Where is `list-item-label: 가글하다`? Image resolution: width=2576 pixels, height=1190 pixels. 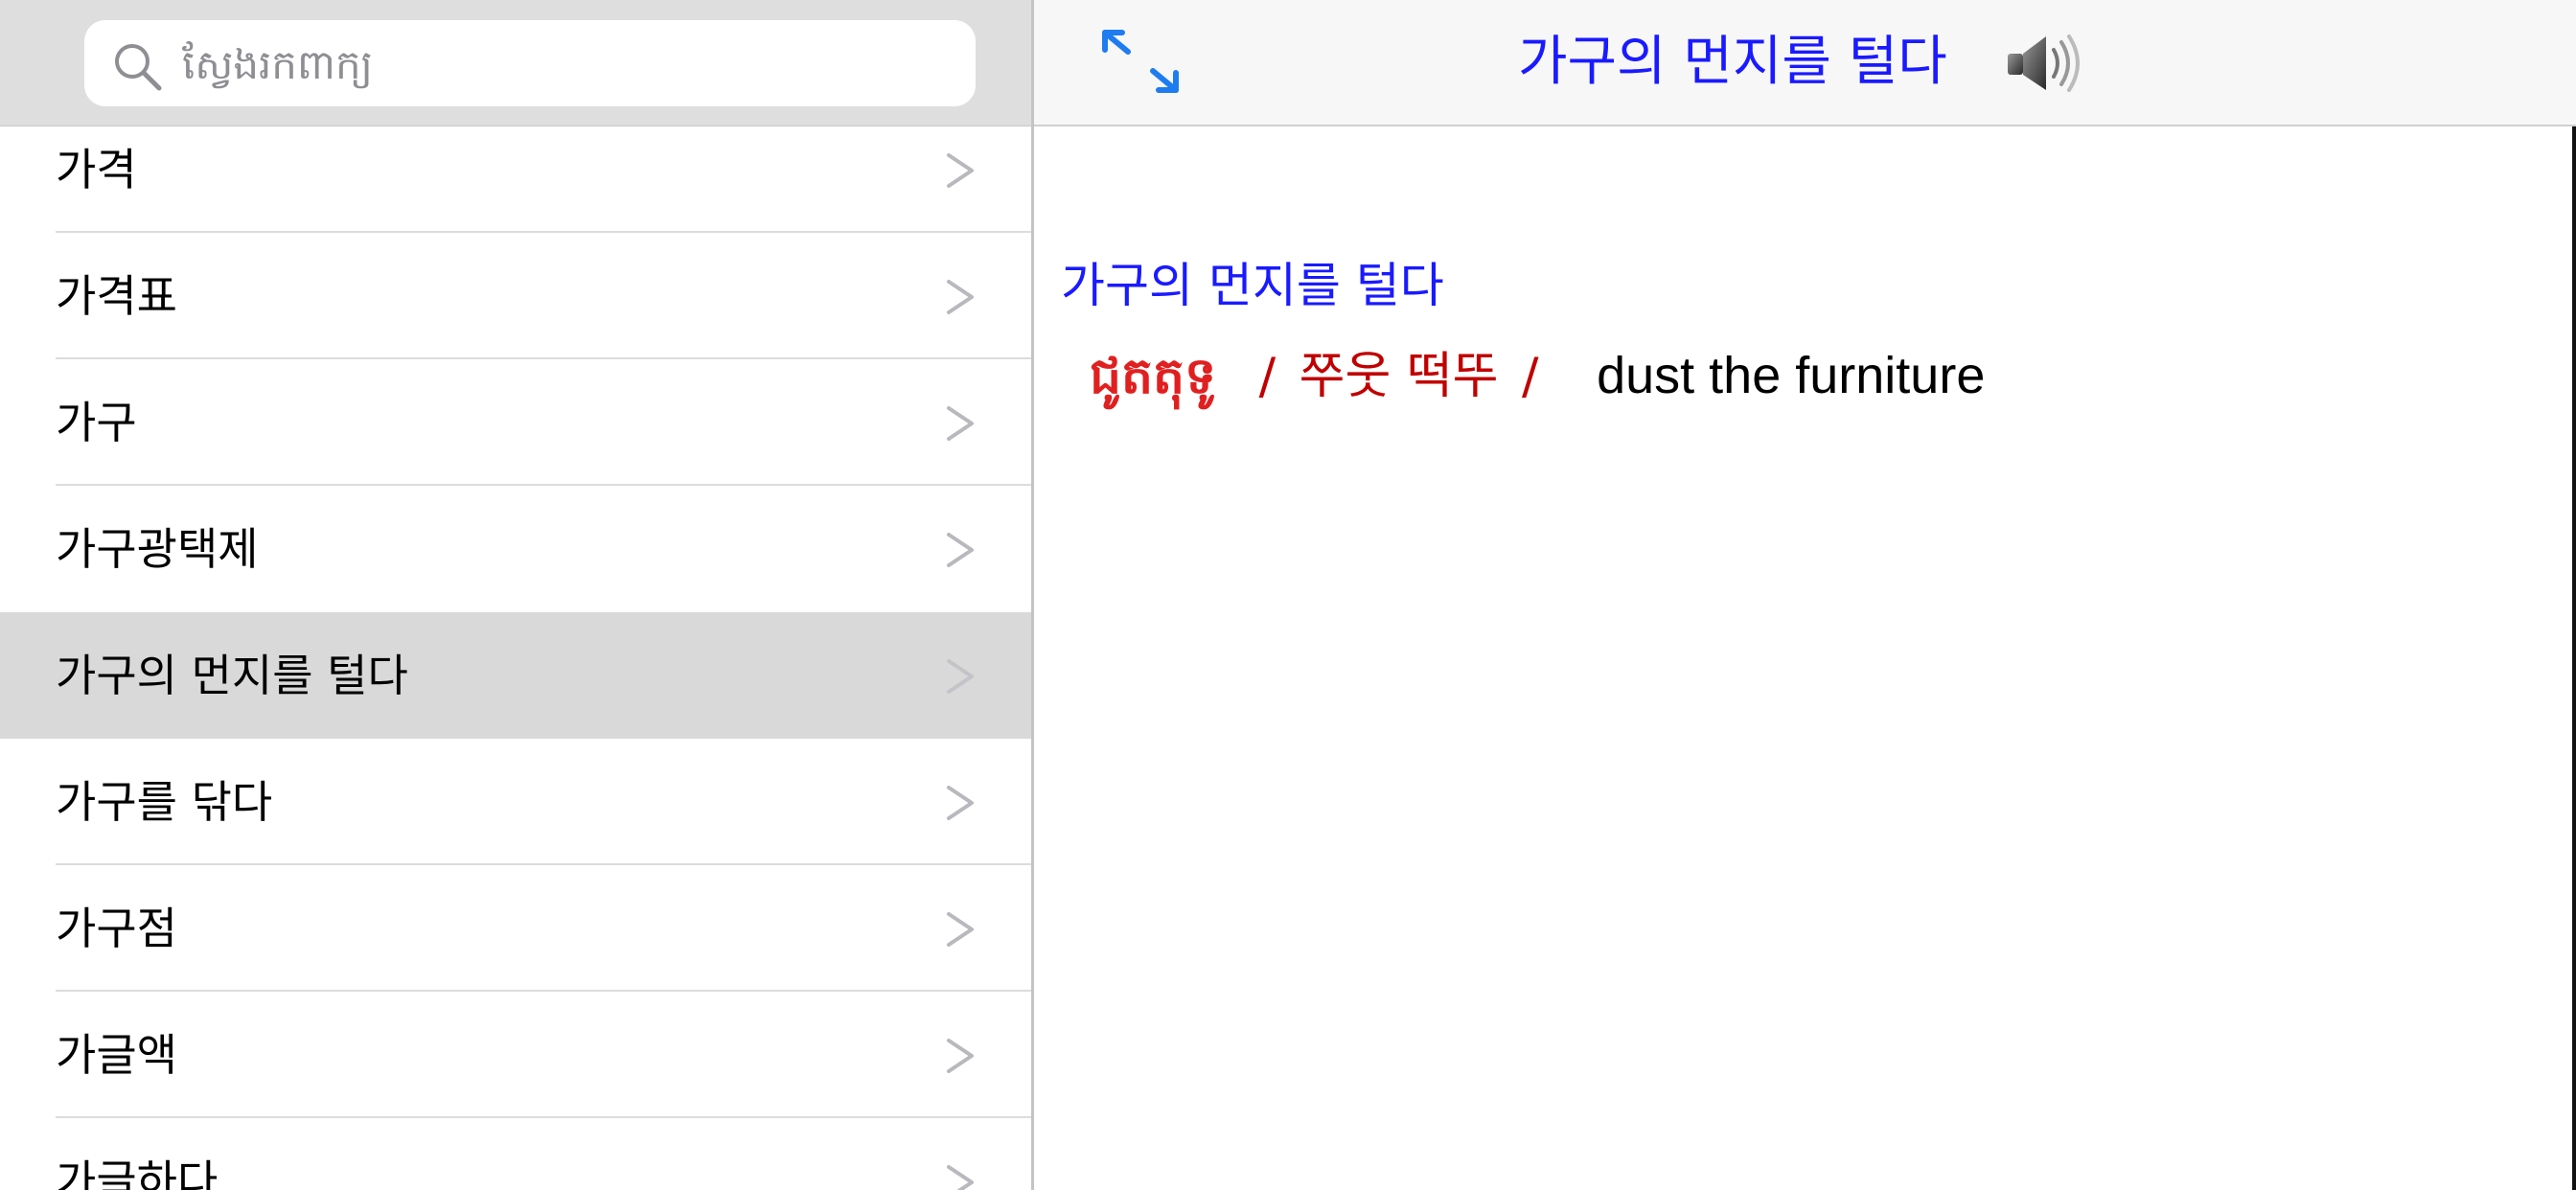 list-item-label: 가글하다 is located at coordinates (137, 1173).